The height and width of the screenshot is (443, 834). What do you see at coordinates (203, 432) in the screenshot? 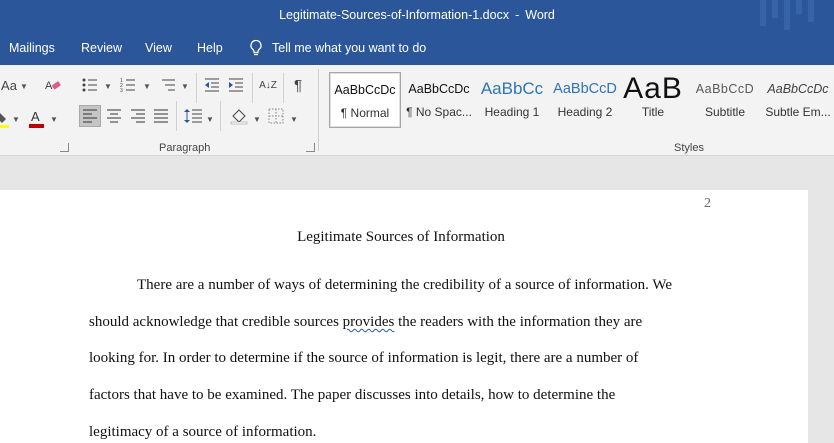
I see `paragraph-line: legitimacy of a source of information.` at bounding box center [203, 432].